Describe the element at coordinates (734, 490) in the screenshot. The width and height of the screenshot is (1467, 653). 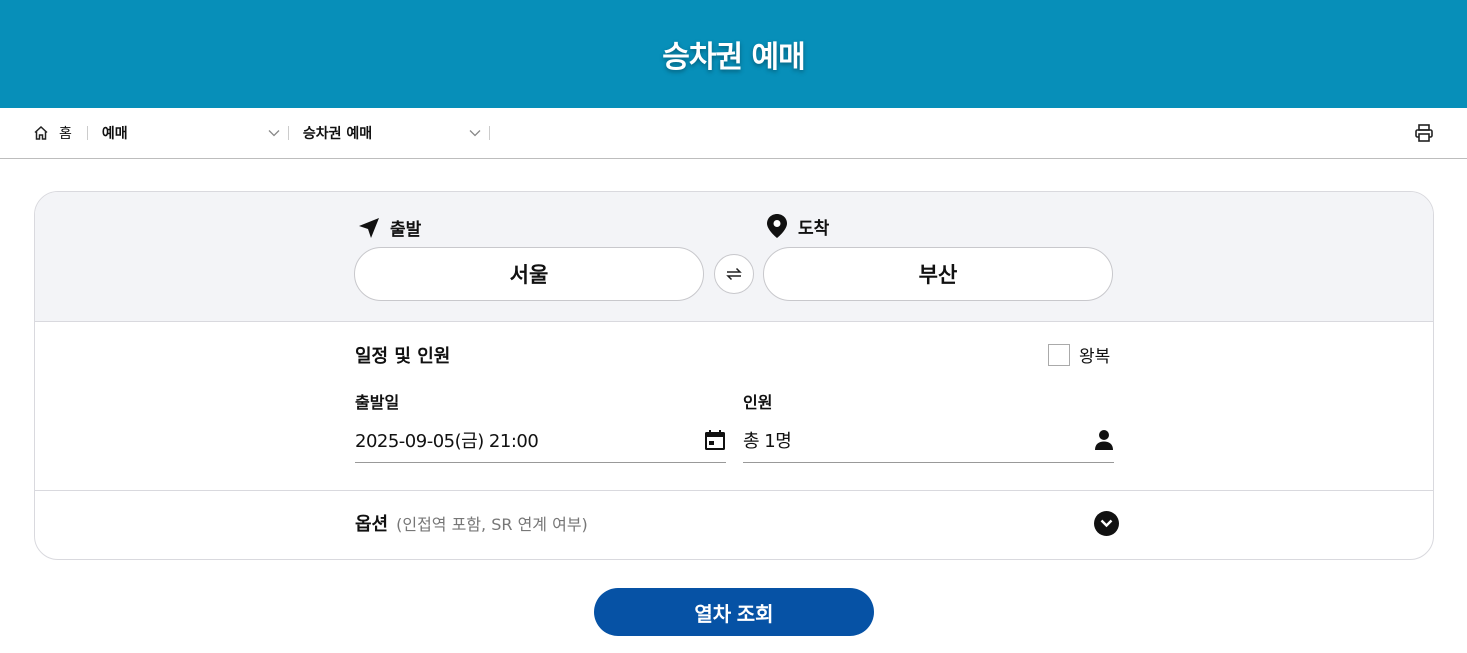
I see `options-divider` at that location.